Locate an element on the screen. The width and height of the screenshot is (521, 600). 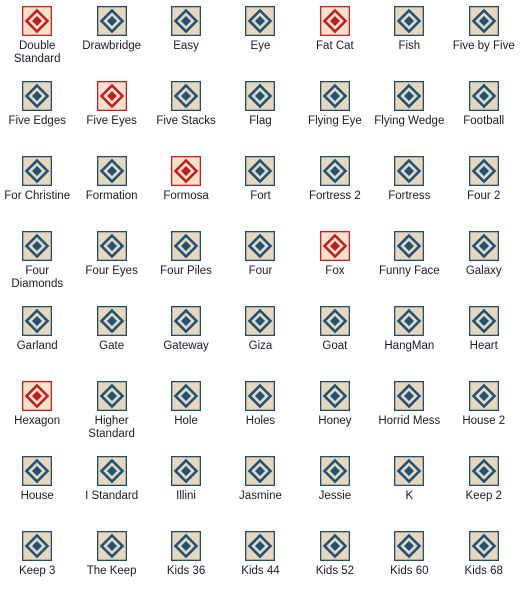
grid-item: Eye is located at coordinates (260, 37).